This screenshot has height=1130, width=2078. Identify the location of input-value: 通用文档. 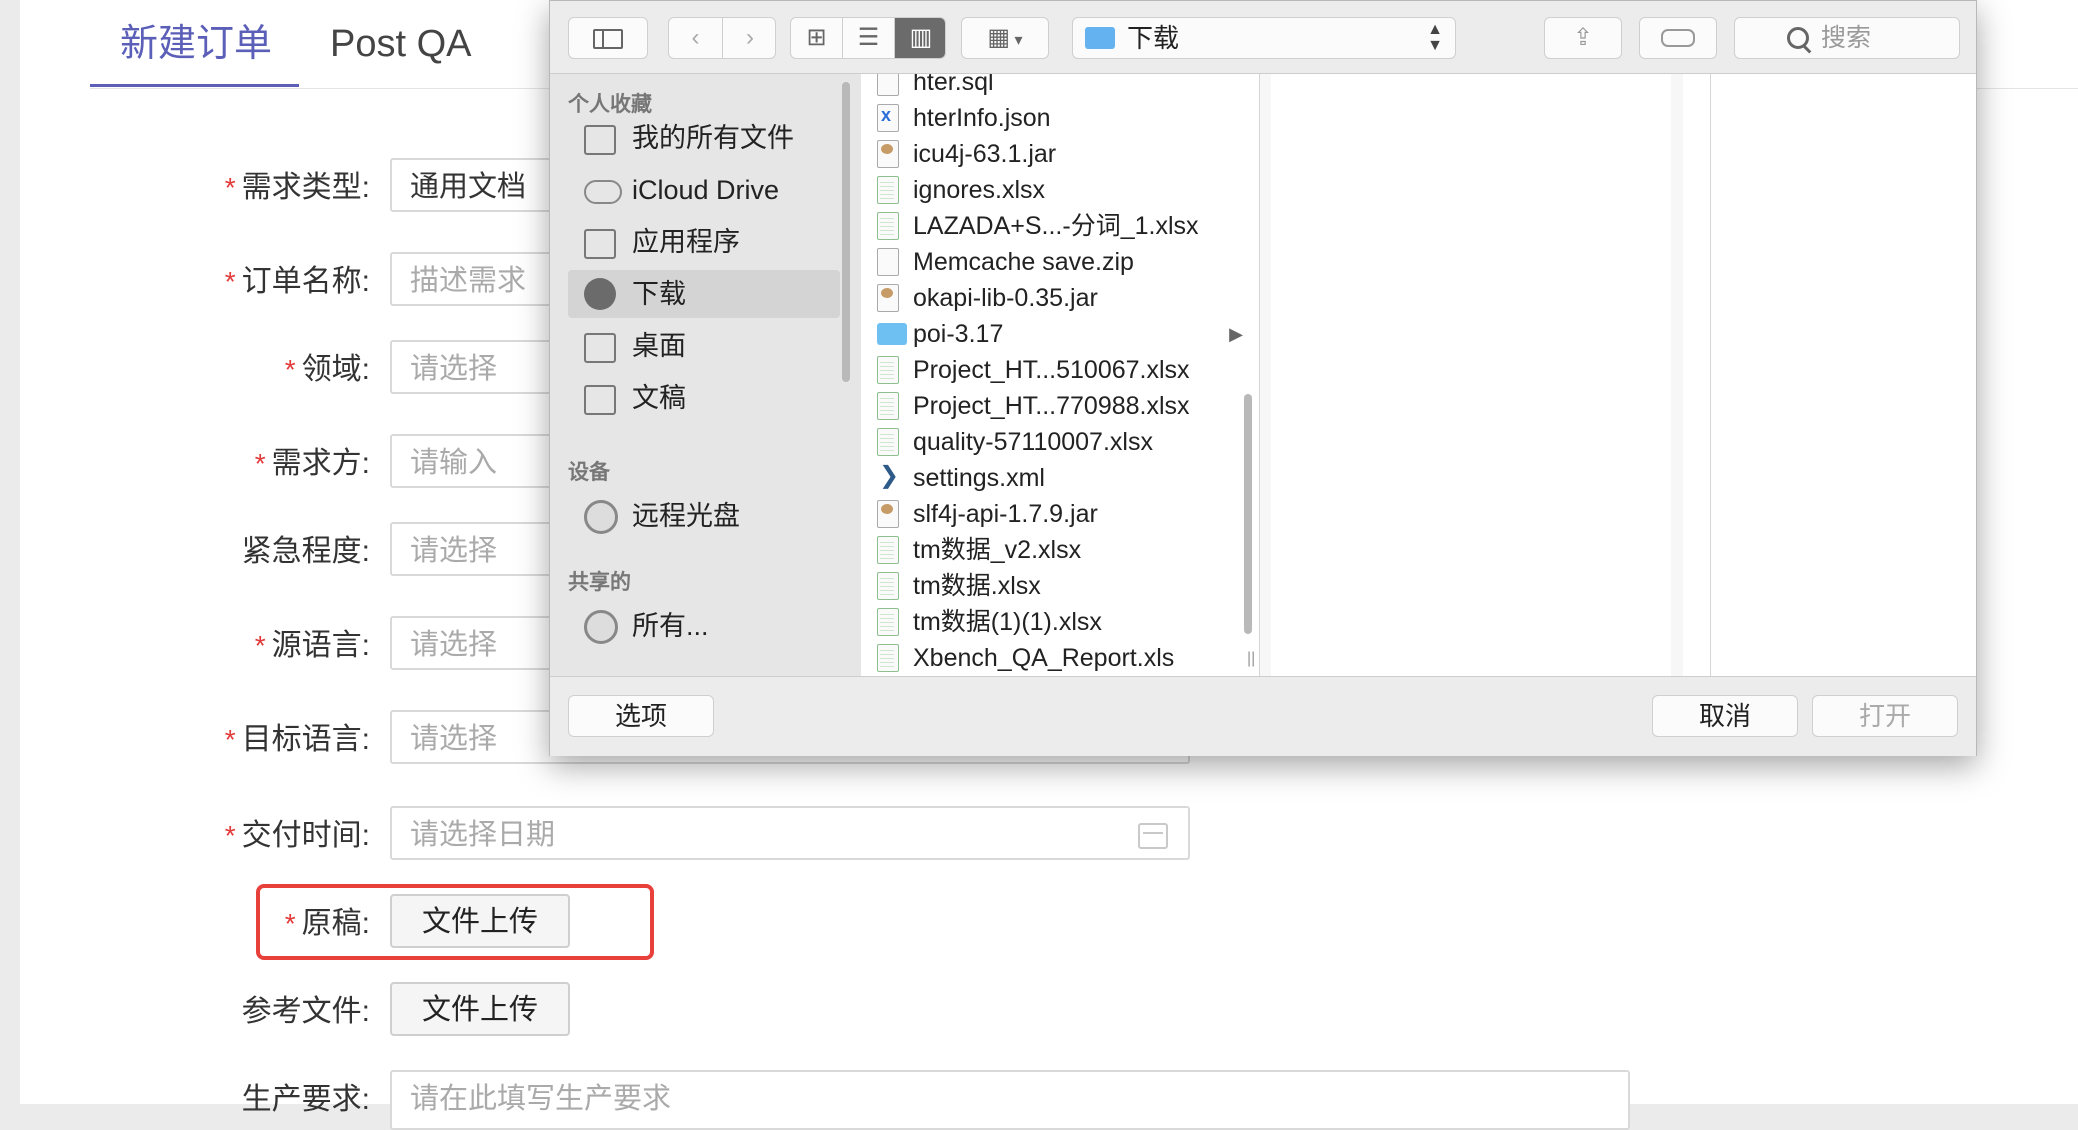
(468, 187).